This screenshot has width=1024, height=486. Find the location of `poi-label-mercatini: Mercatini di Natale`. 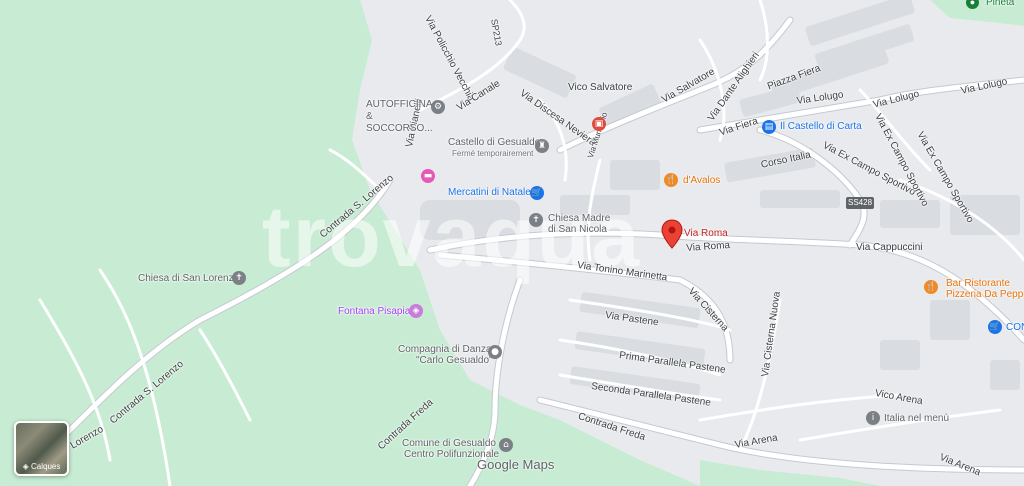

poi-label-mercatini: Mercatini di Natale is located at coordinates (489, 193).